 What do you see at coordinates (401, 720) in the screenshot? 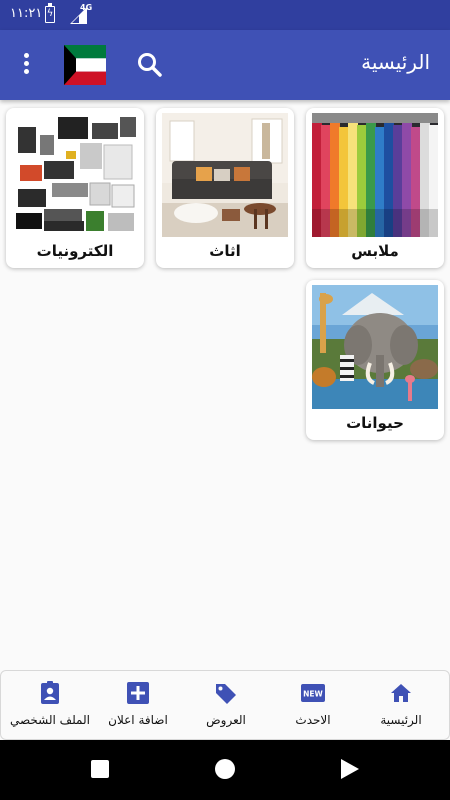
I see `nav-item-label: الرئيسية` at bounding box center [401, 720].